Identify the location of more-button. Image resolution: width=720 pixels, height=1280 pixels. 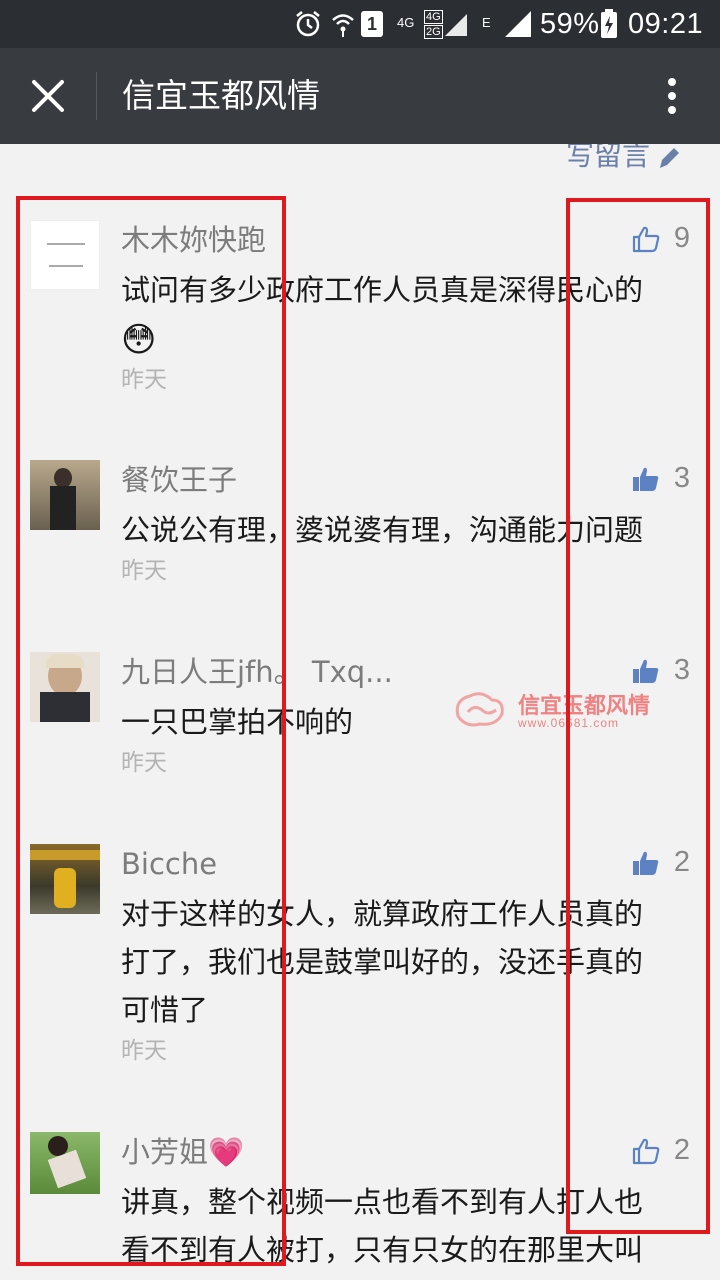
(672, 96).